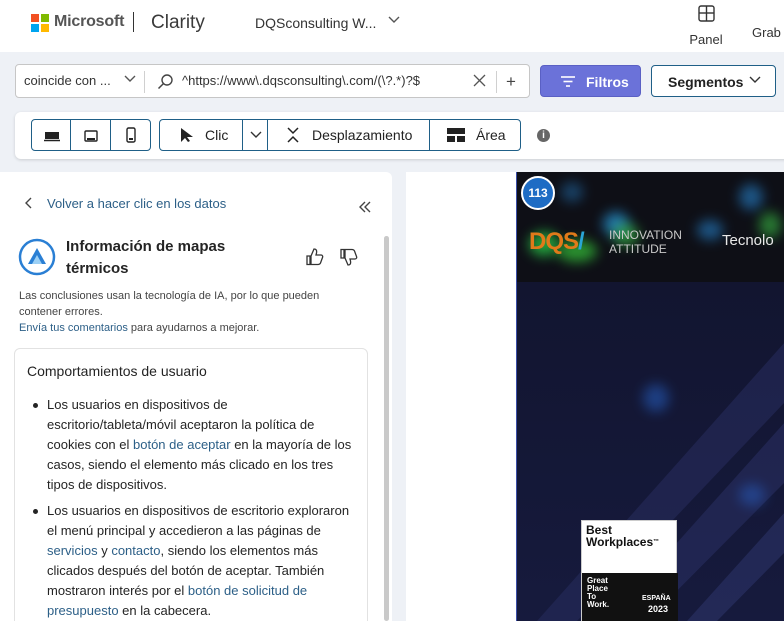  Describe the element at coordinates (766, 32) in the screenshot. I see `recordings-button: Grab` at that location.